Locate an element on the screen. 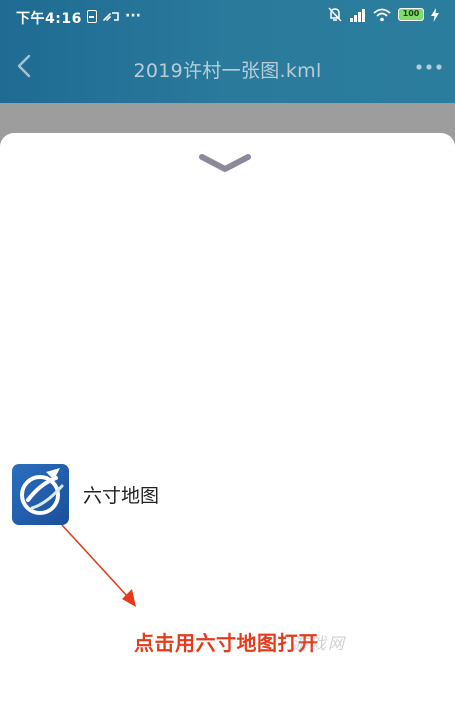 This screenshot has width=455, height=720. chevron-down-icon is located at coordinates (225, 163).